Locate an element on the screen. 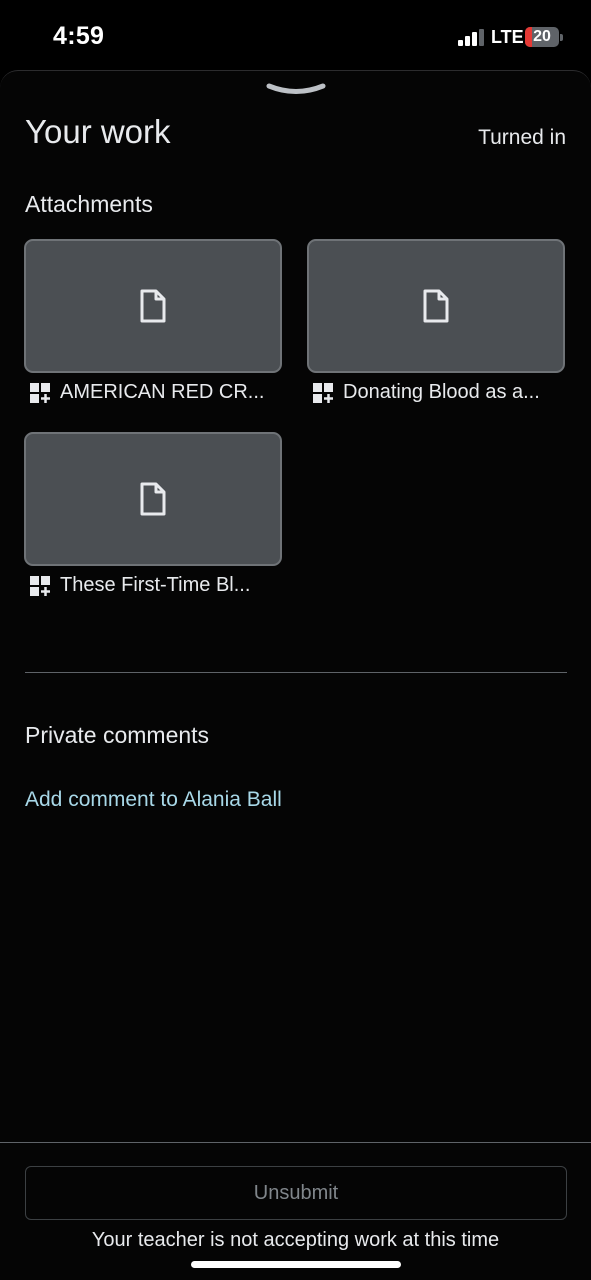 The height and width of the screenshot is (1280, 591). private-comments-heading: Private comments is located at coordinates (117, 735).